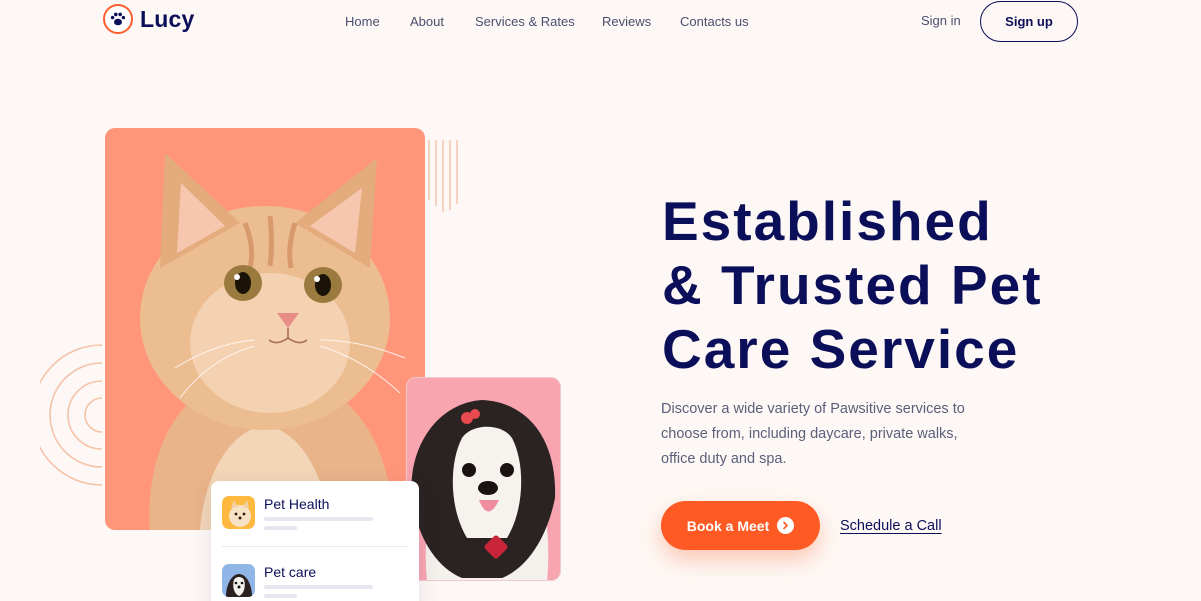  I want to click on schedule-a-call-link: Schedule a Call, so click(891, 526).